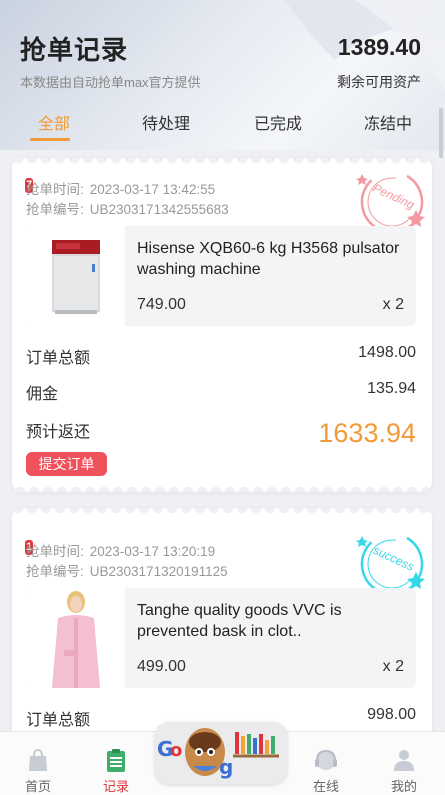 Image resolution: width=445 pixels, height=795 pixels. Describe the element at coordinates (403, 786) in the screenshot. I see `nav-profile-label: 我的` at that location.